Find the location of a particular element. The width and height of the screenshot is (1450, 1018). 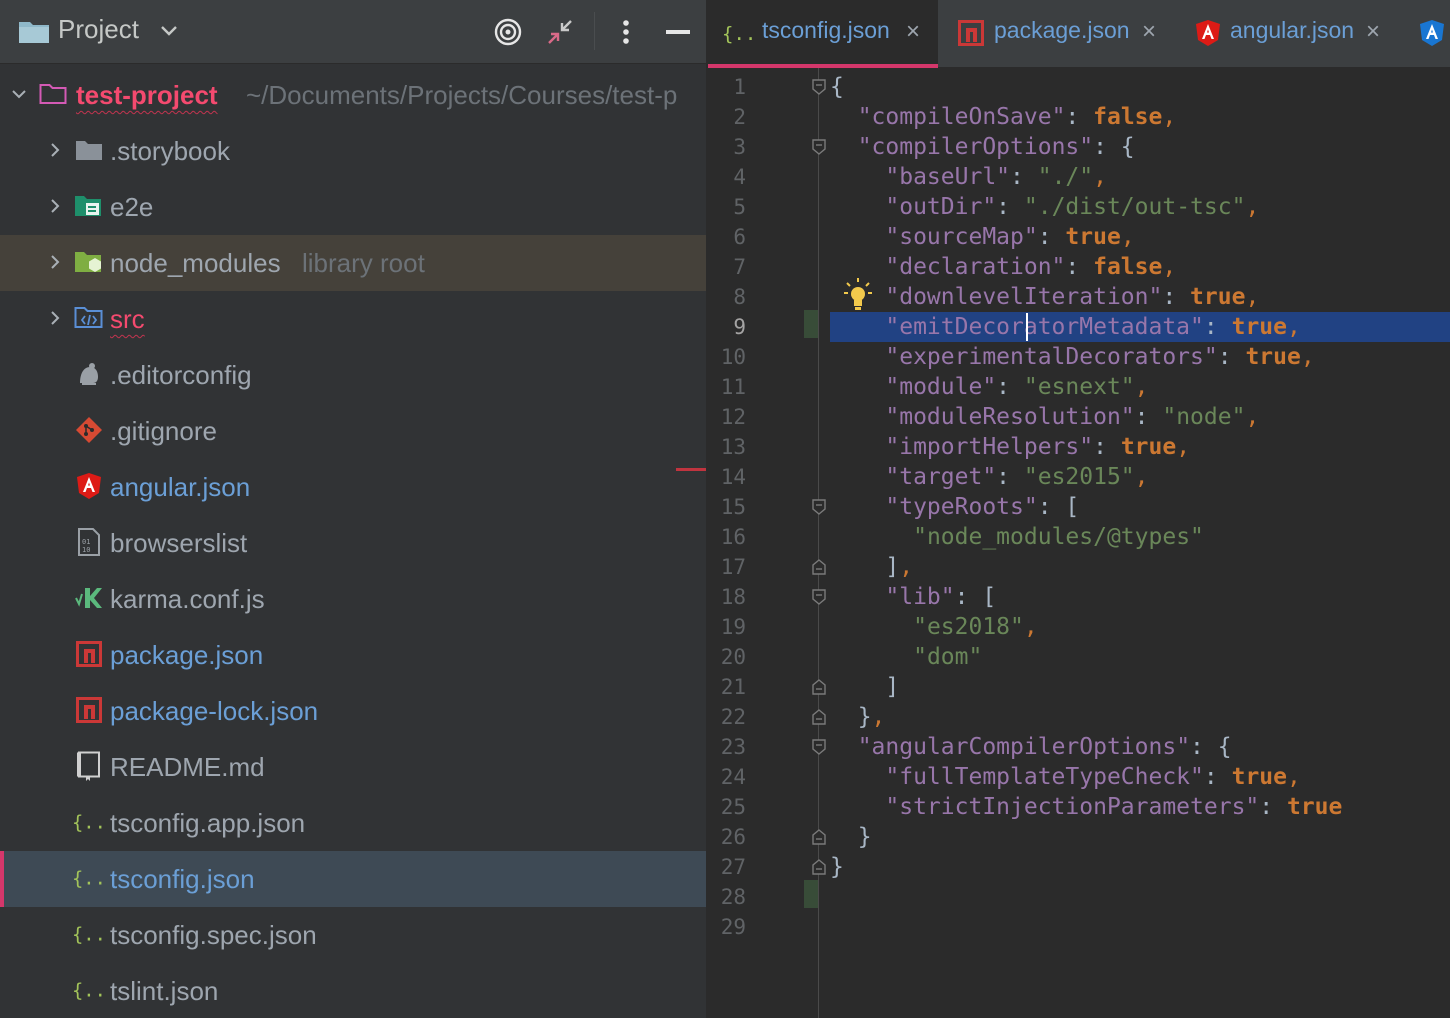

code-line: "experimentalDecorators": true, is located at coordinates (1140, 357).